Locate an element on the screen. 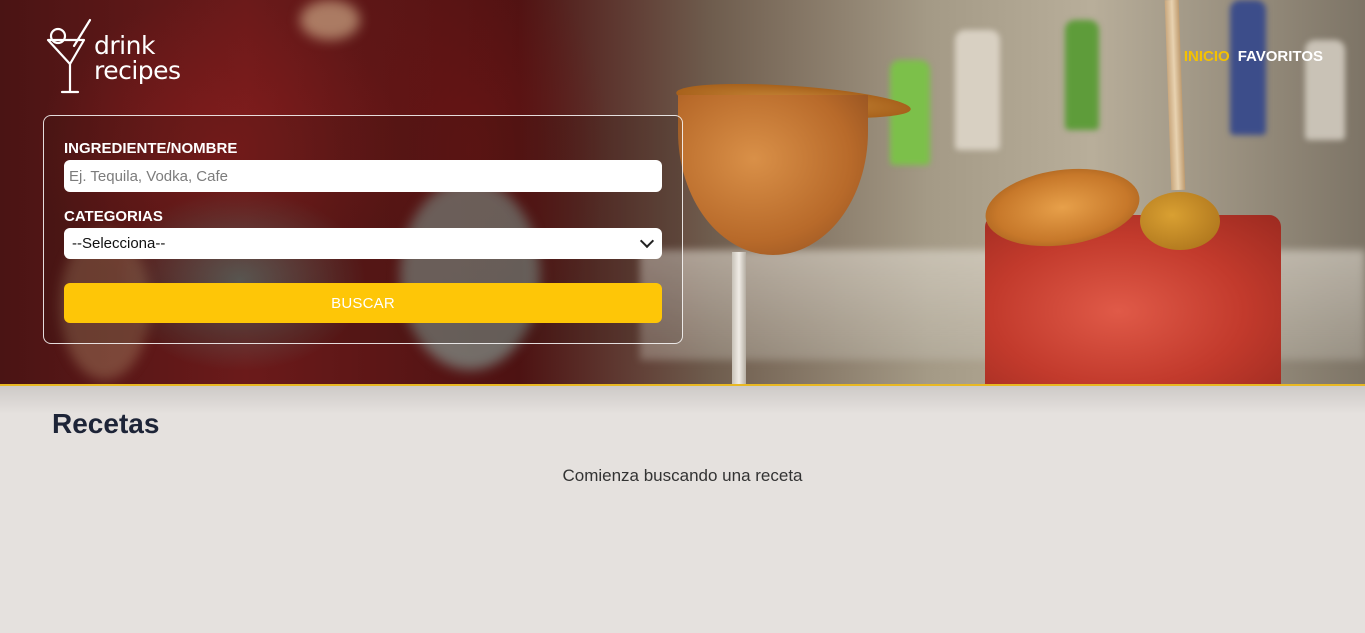 The image size is (1365, 633). garnish-decoration is located at coordinates (1180, 221).